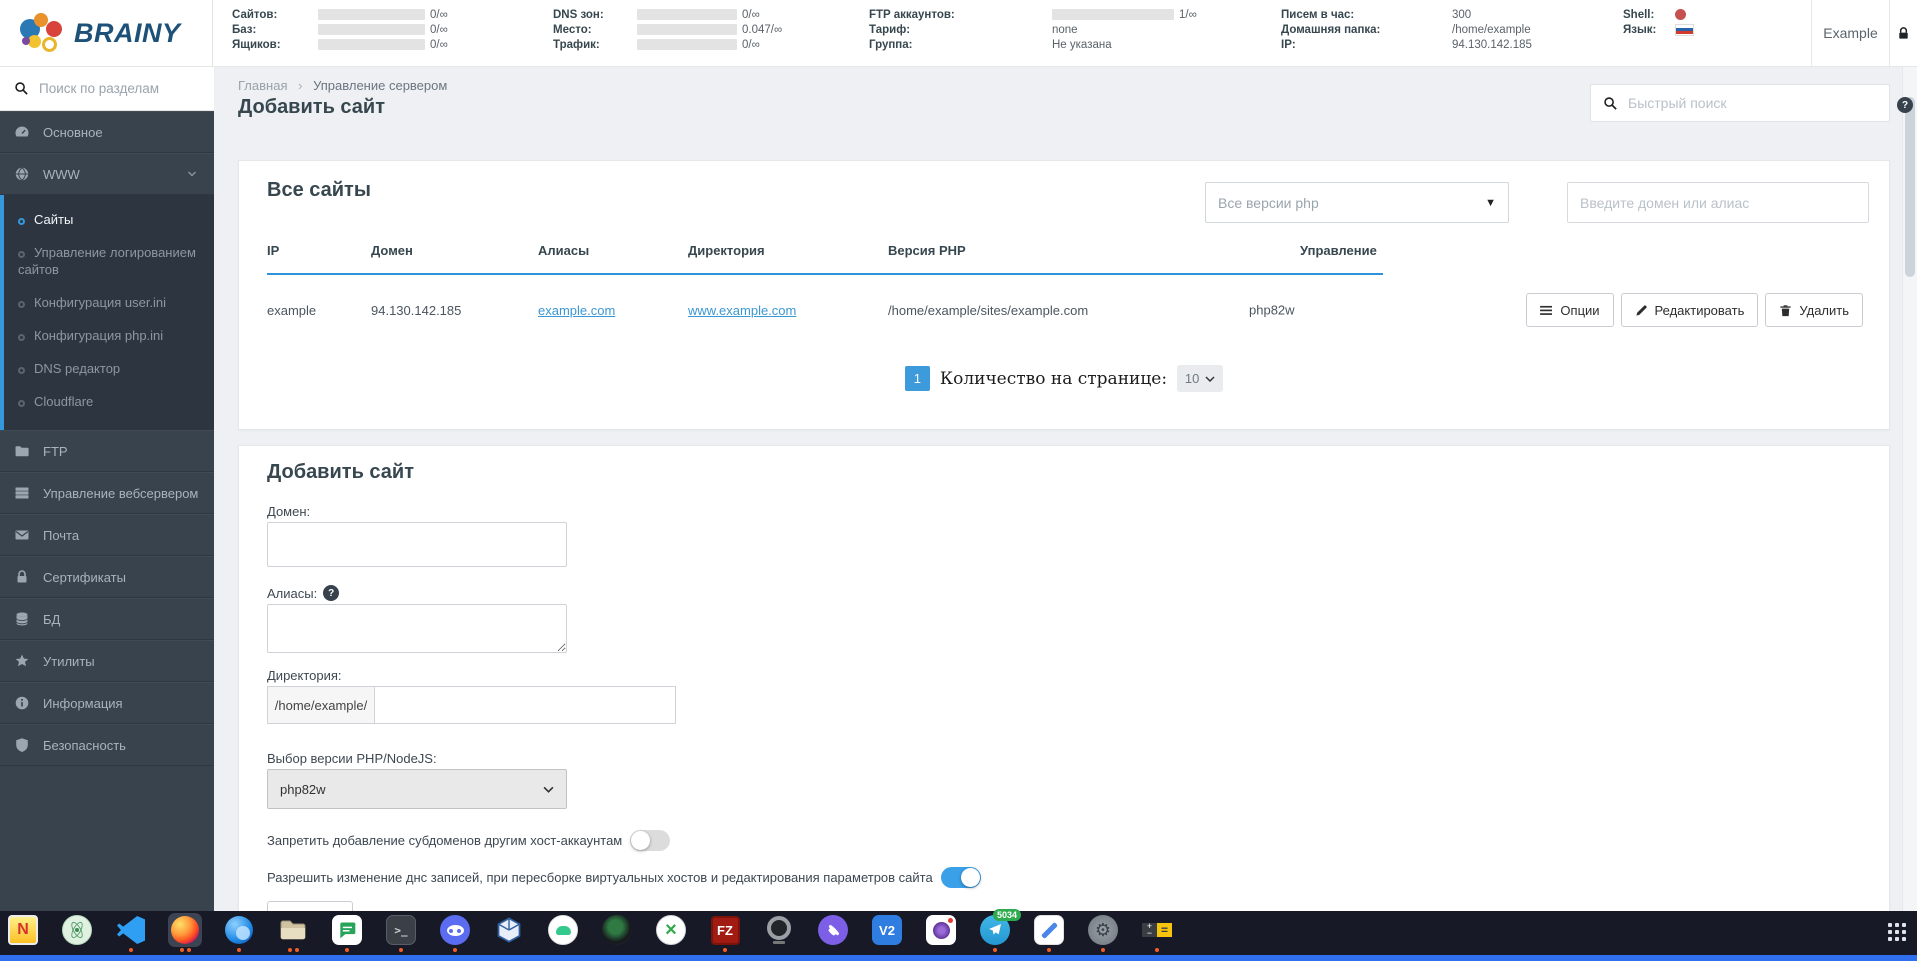  What do you see at coordinates (417, 628) in the screenshot?
I see `aliases-textarea` at bounding box center [417, 628].